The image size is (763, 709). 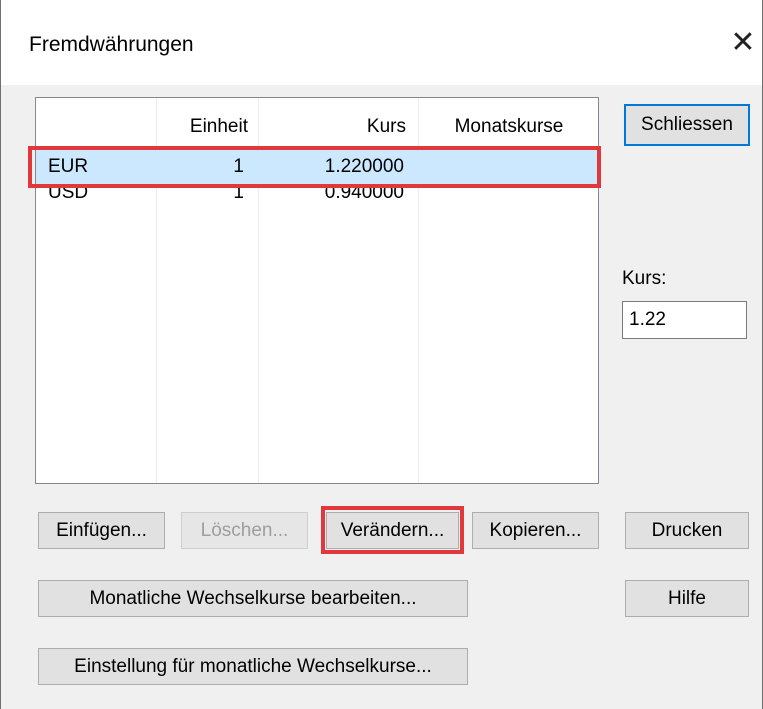 What do you see at coordinates (687, 125) in the screenshot?
I see `close-button: Schliessen` at bounding box center [687, 125].